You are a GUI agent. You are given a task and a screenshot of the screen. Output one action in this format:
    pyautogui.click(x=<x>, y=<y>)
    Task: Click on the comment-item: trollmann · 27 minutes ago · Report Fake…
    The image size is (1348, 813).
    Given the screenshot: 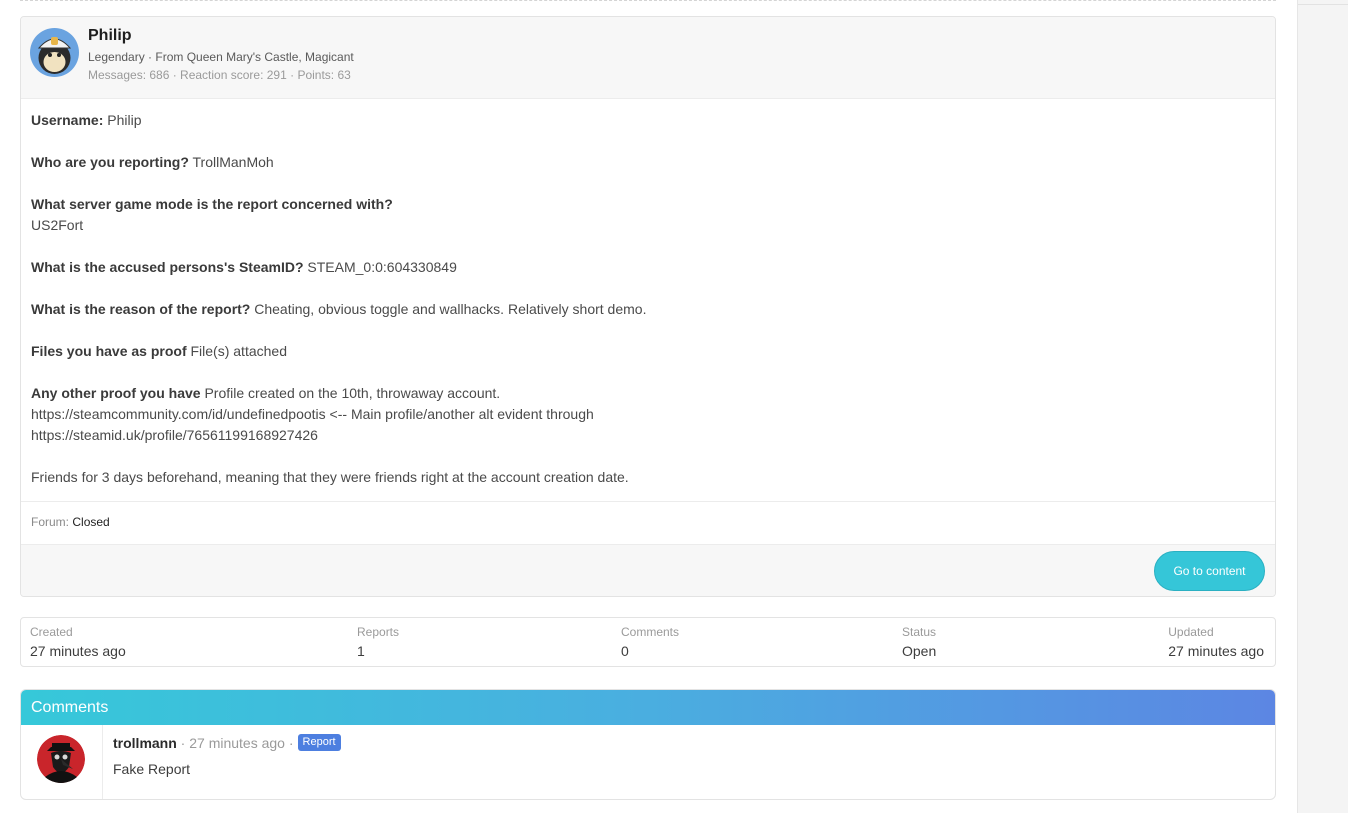 What is the action you would take?
    pyautogui.click(x=648, y=762)
    